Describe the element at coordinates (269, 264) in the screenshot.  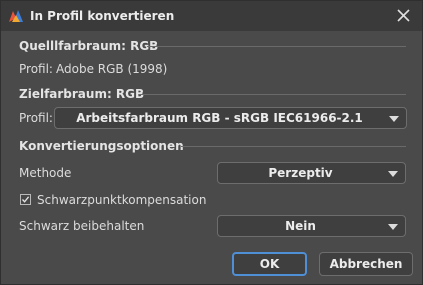
I see `ok-button: OK` at that location.